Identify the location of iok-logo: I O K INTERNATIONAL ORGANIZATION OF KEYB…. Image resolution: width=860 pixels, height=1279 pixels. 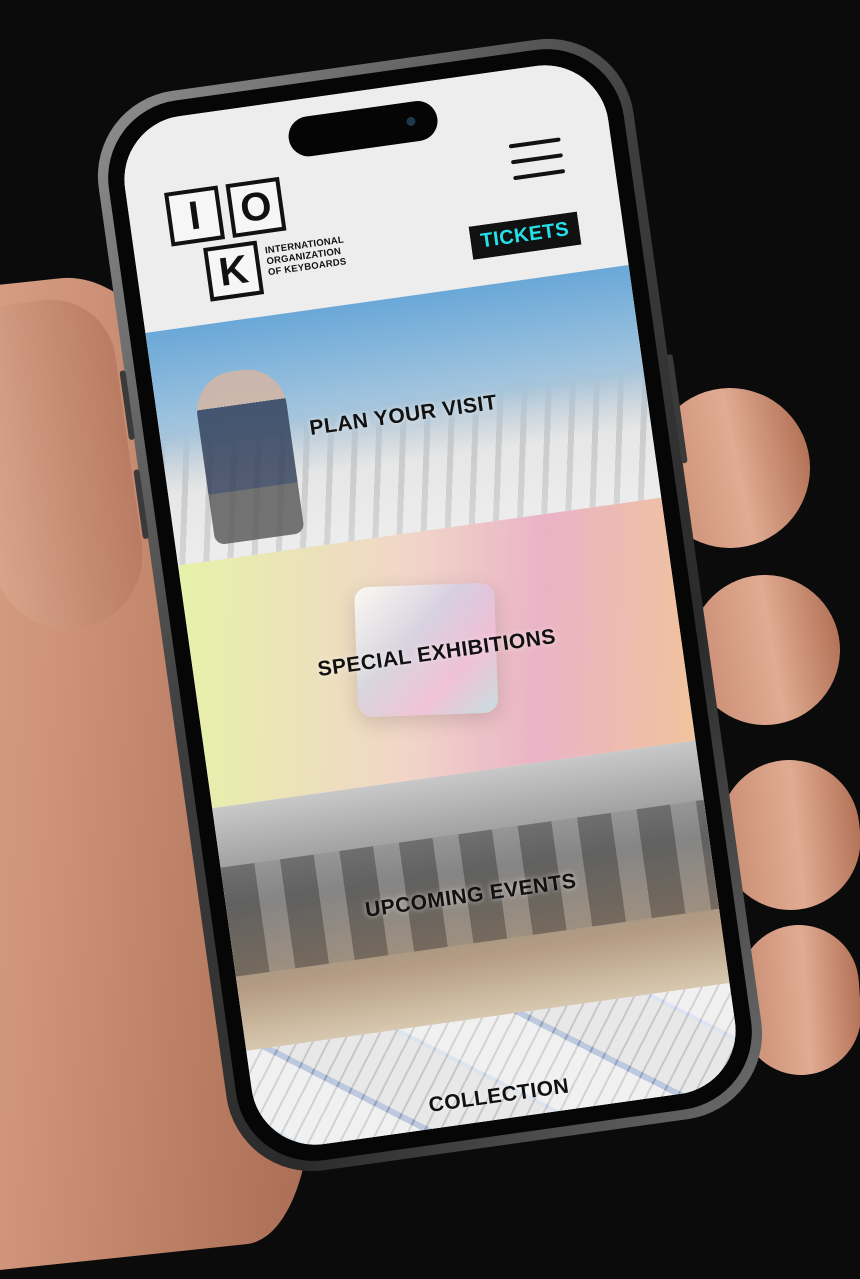
(267, 244).